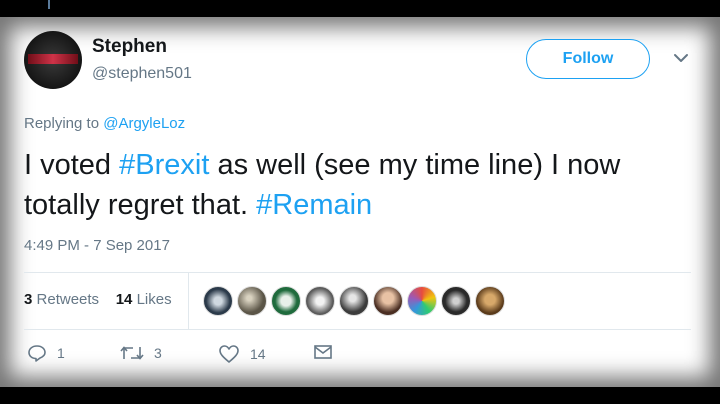 The height and width of the screenshot is (404, 720). I want to click on user-handle: @stephen501, so click(142, 74).